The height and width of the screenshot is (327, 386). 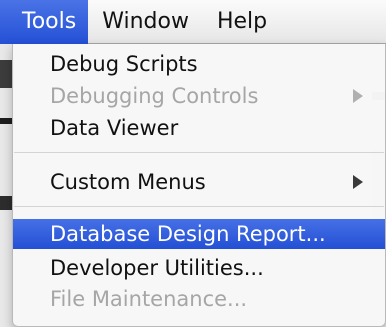 I want to click on menu-item-label: Custom Menus, so click(x=128, y=182).